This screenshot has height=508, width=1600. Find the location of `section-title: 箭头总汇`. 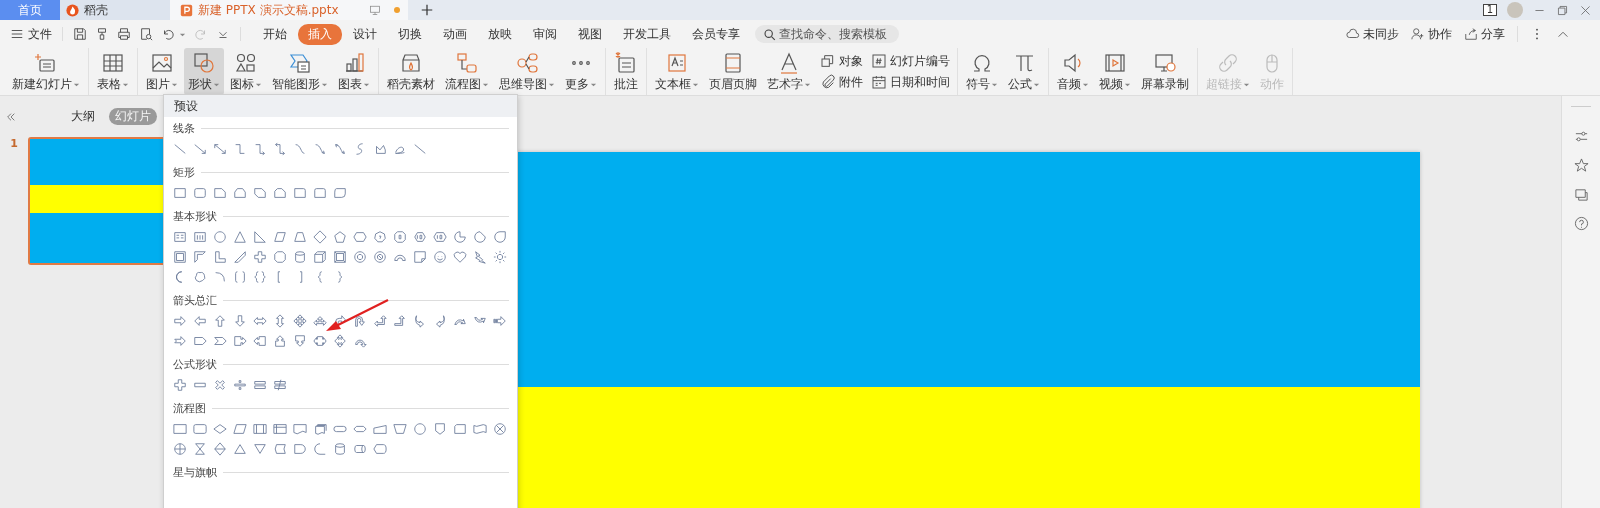

section-title: 箭头总汇 is located at coordinates (195, 300).